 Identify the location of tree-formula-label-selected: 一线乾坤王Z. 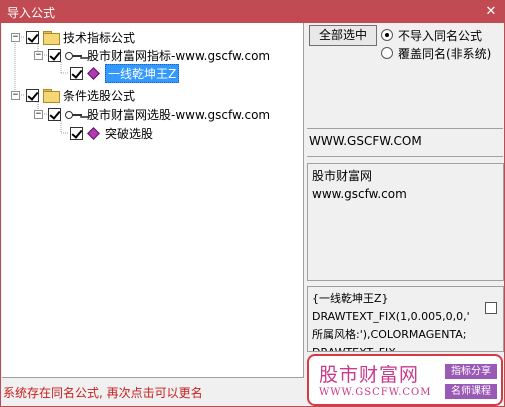
(142, 73).